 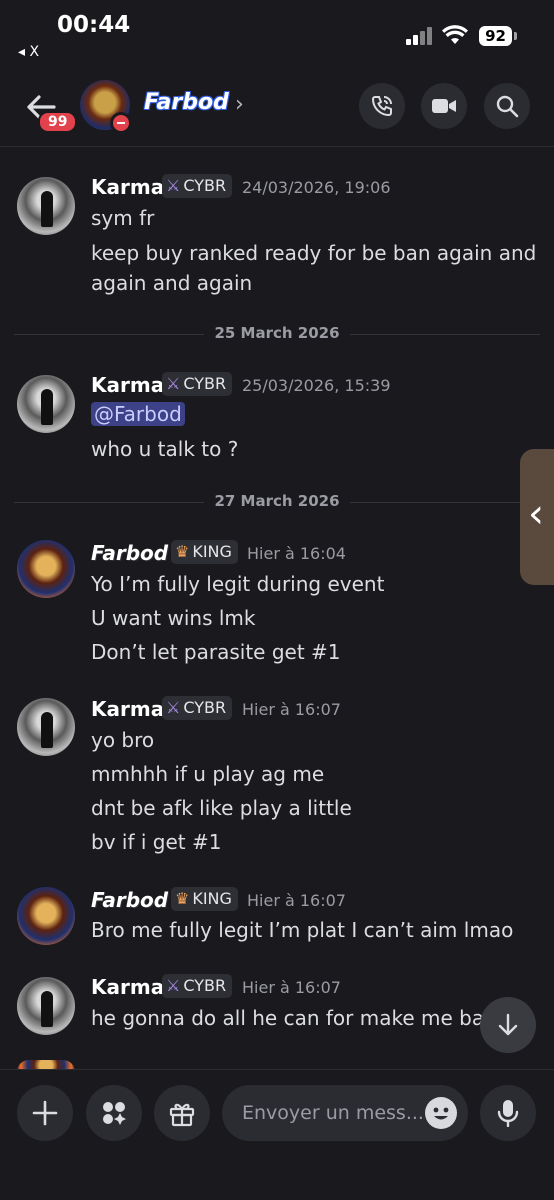 I want to click on video-call-button, so click(x=444, y=106).